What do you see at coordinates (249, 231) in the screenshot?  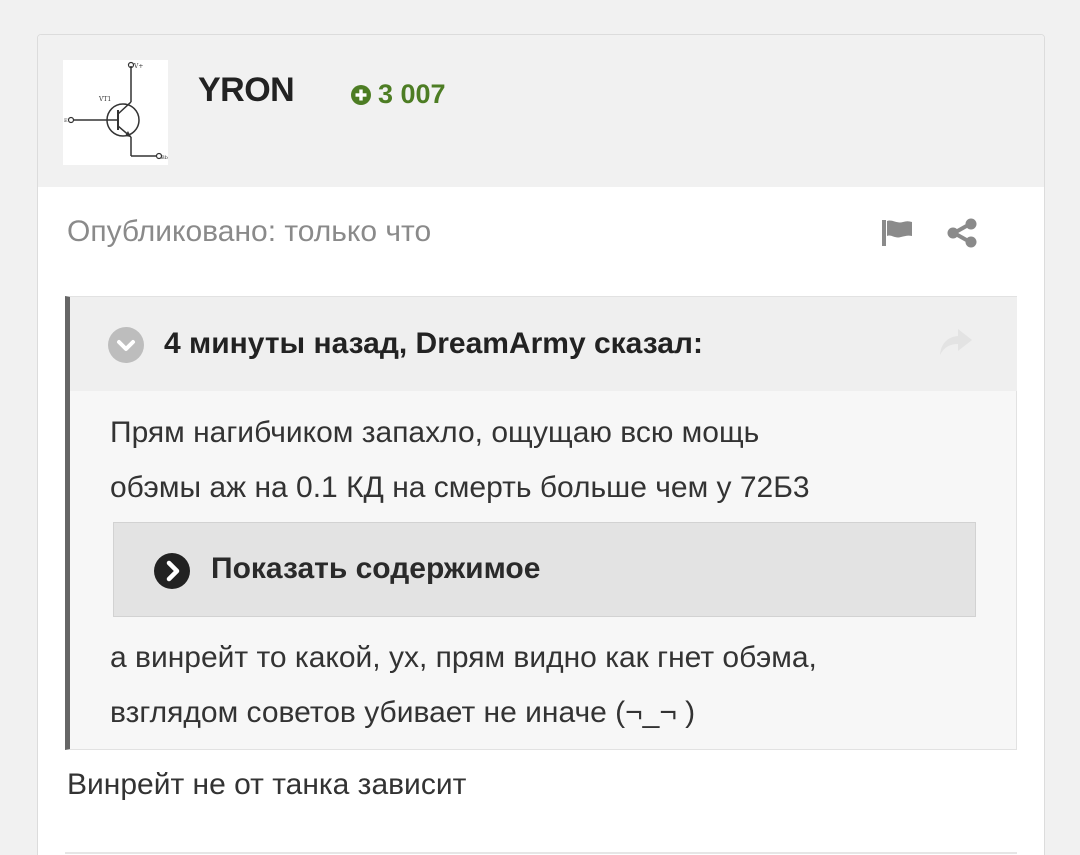 I see `post-date: Опубликовано: только что` at bounding box center [249, 231].